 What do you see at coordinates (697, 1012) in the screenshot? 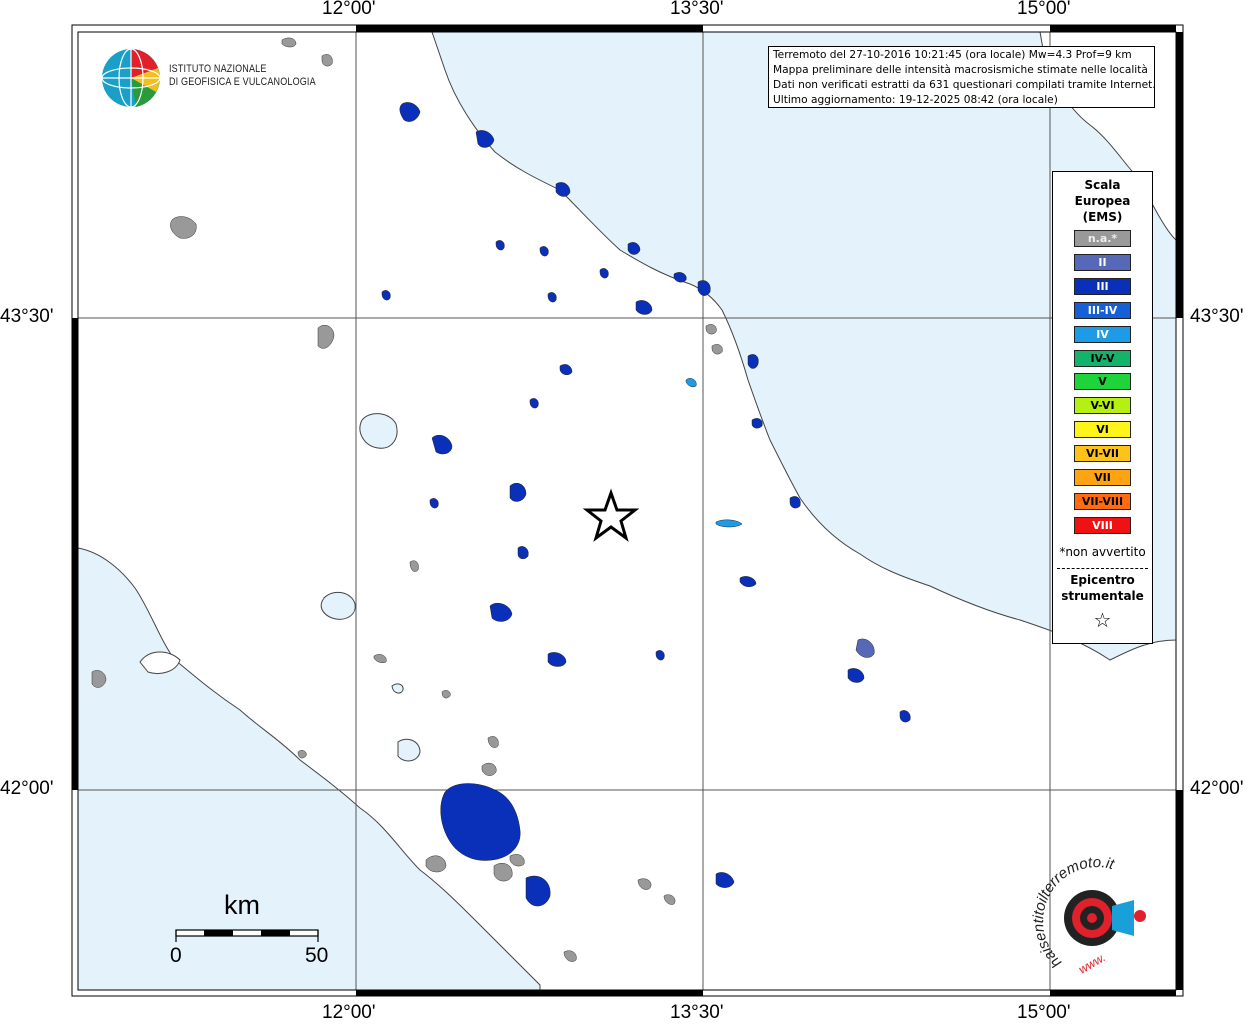
I see `lon-label-bottom-2: 13°30'` at bounding box center [697, 1012].